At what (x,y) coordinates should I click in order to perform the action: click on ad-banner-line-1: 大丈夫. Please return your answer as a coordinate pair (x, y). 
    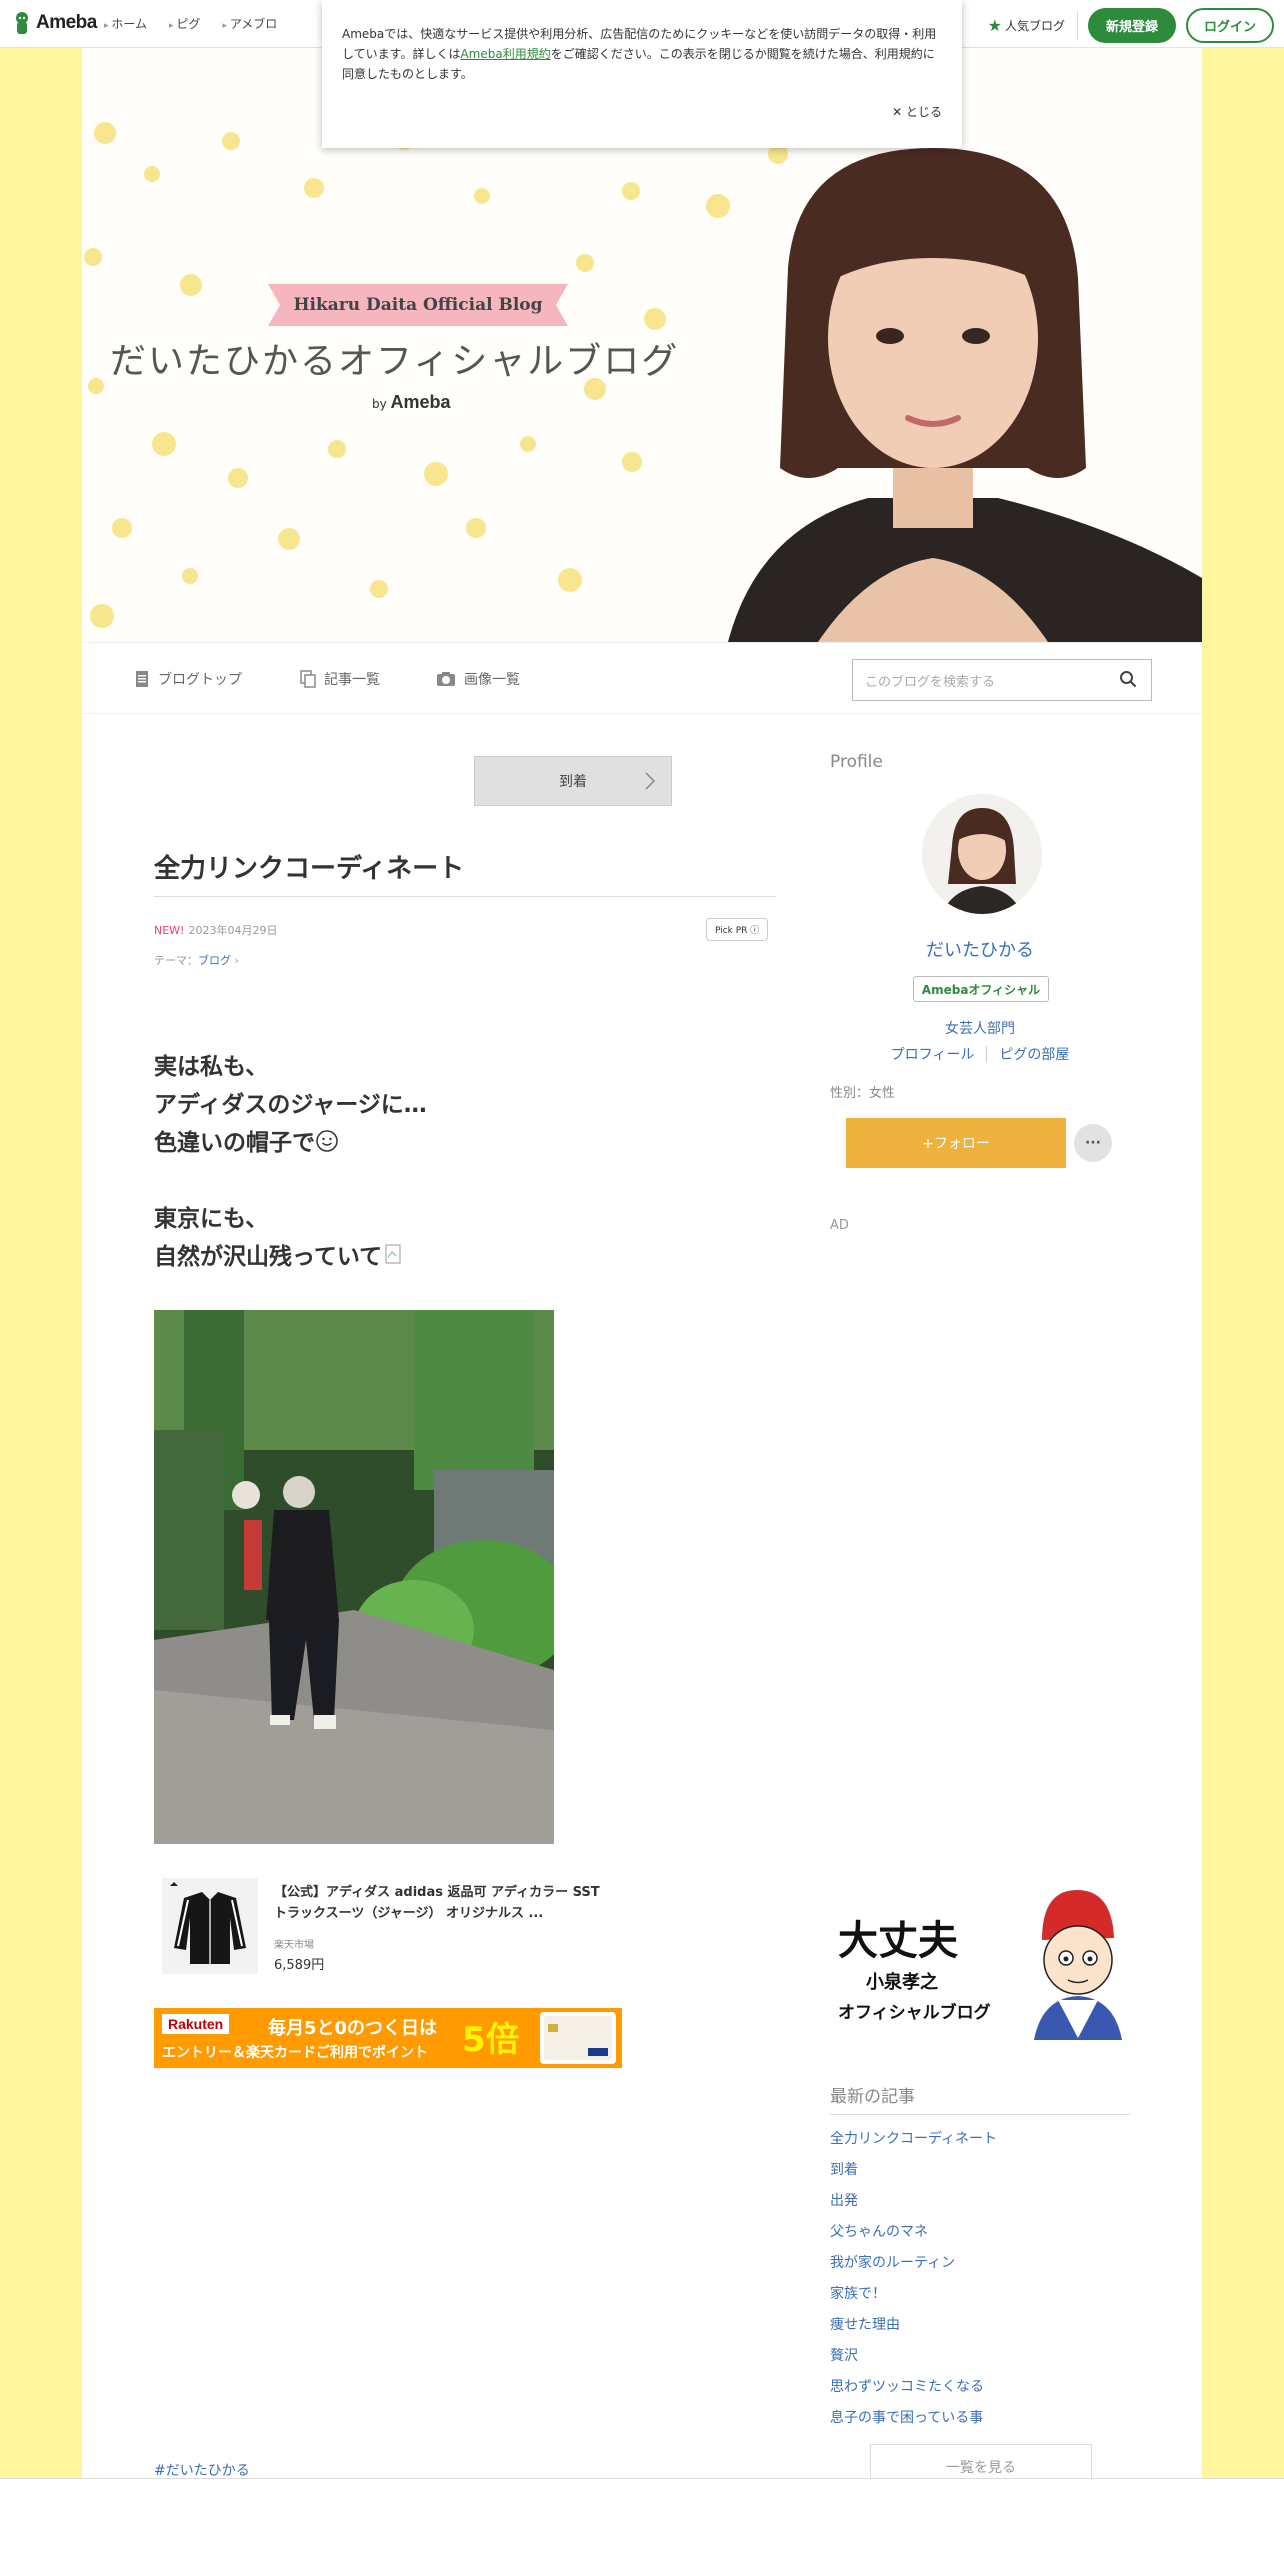
    Looking at the image, I should click on (898, 1941).